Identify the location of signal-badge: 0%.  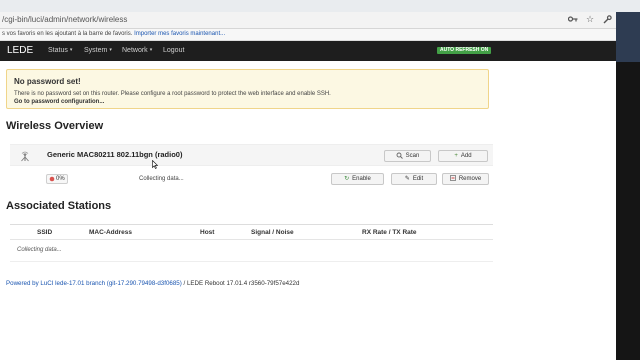
(57, 179).